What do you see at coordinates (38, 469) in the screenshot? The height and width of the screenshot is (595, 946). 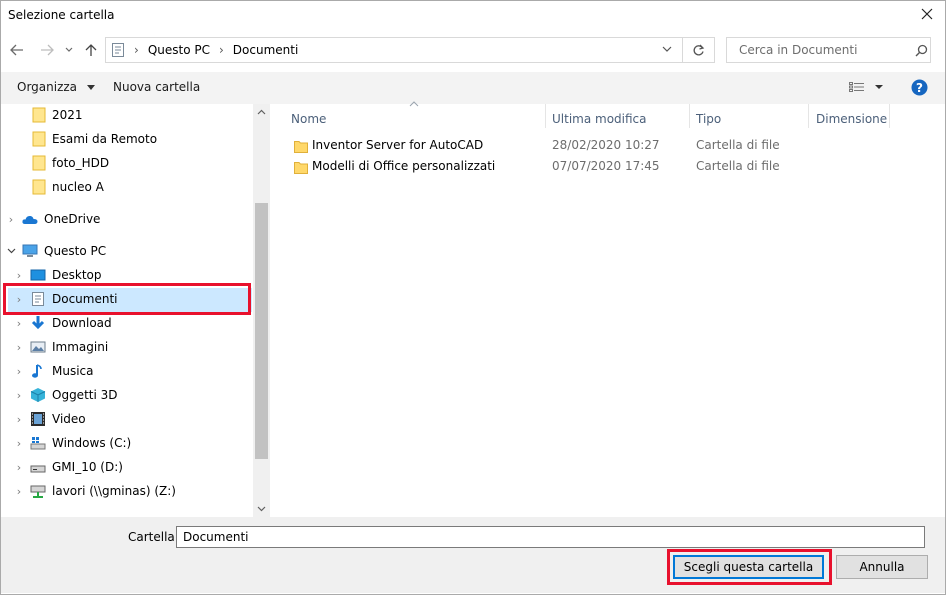 I see `drive-icon` at bounding box center [38, 469].